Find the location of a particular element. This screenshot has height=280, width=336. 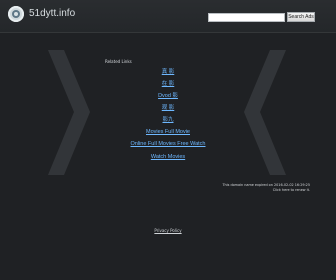

related-link-6: Movies Full Movie is located at coordinates (168, 132).